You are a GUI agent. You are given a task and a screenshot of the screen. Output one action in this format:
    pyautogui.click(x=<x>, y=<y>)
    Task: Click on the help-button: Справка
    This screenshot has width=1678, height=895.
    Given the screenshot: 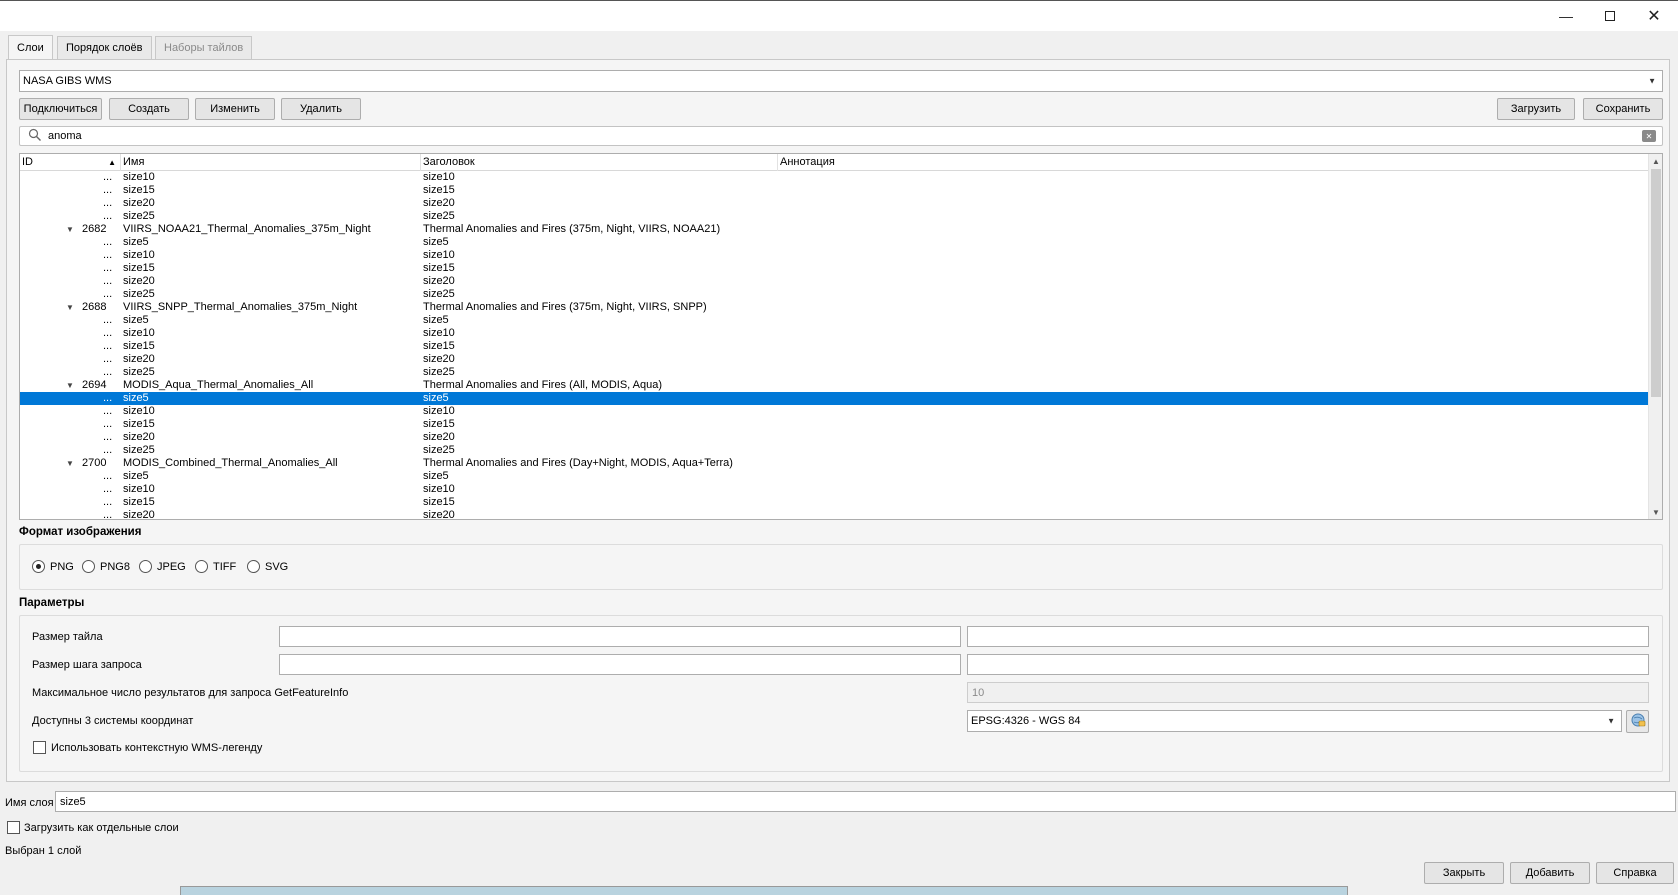 What is the action you would take?
    pyautogui.click(x=1635, y=873)
    